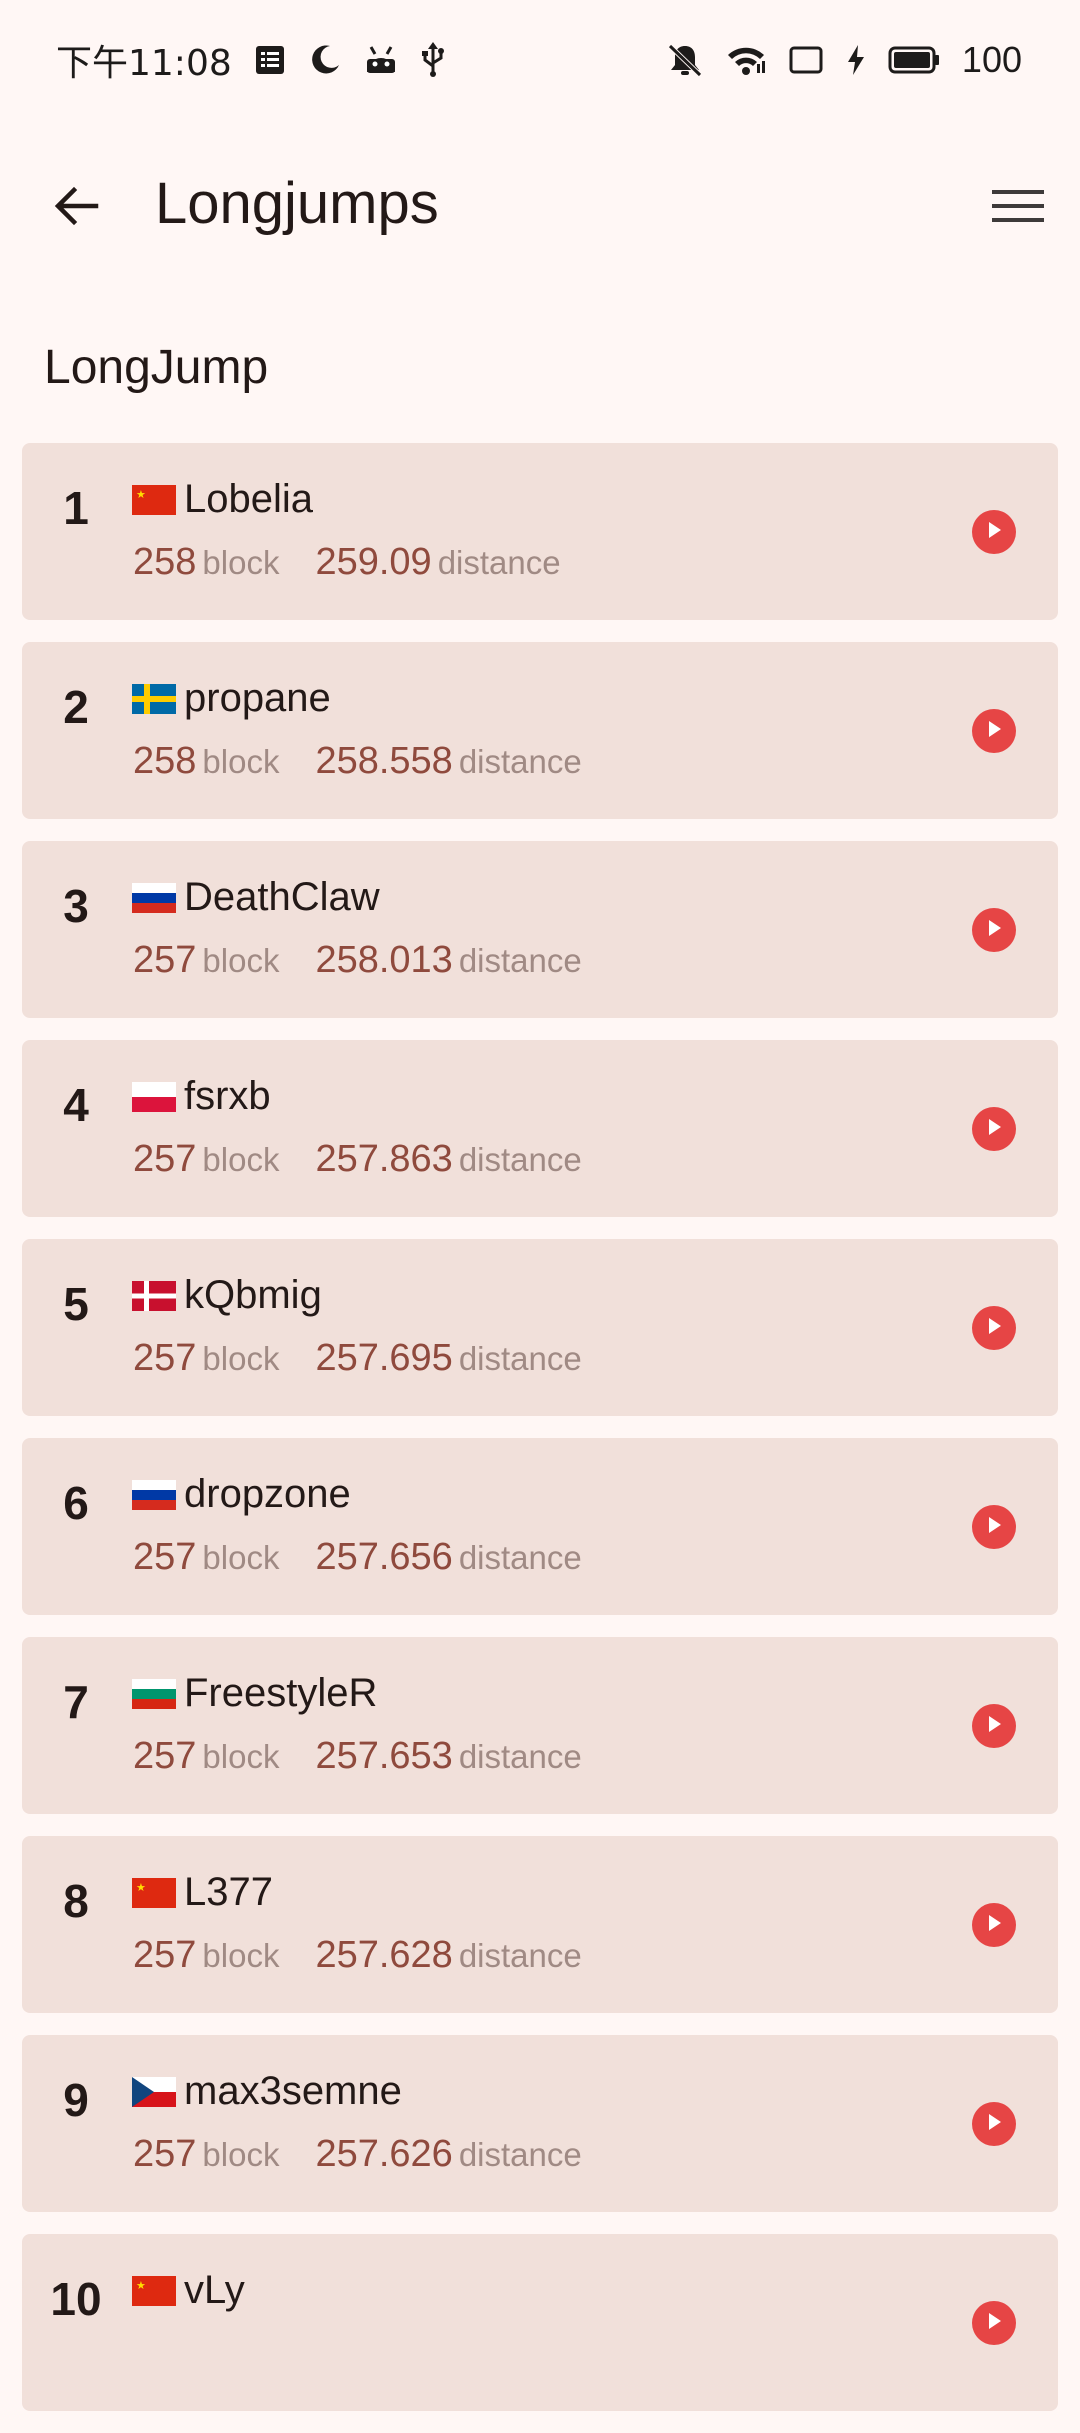 The image size is (1080, 2433). What do you see at coordinates (806, 60) in the screenshot?
I see `cast-icon` at bounding box center [806, 60].